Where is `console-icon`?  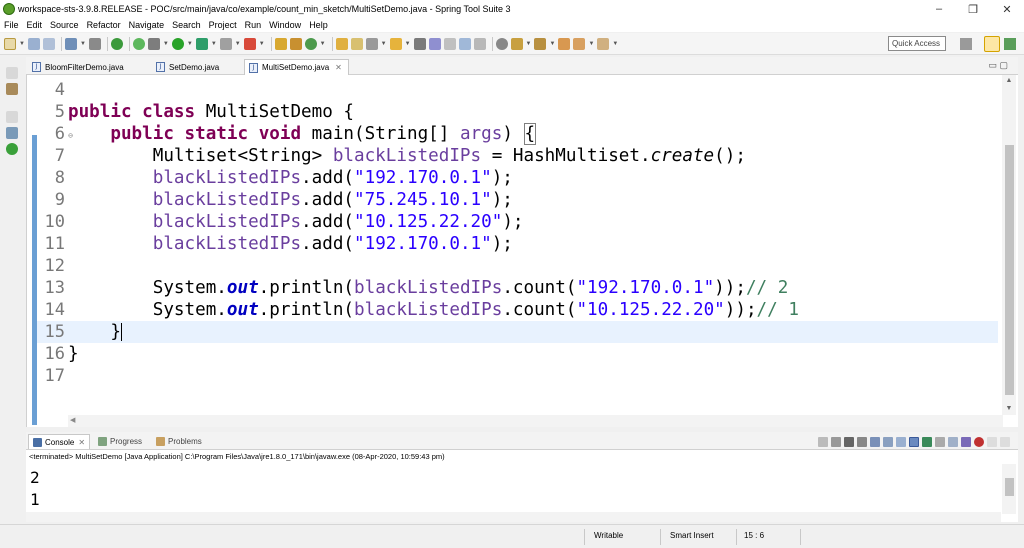 console-icon is located at coordinates (70, 43).